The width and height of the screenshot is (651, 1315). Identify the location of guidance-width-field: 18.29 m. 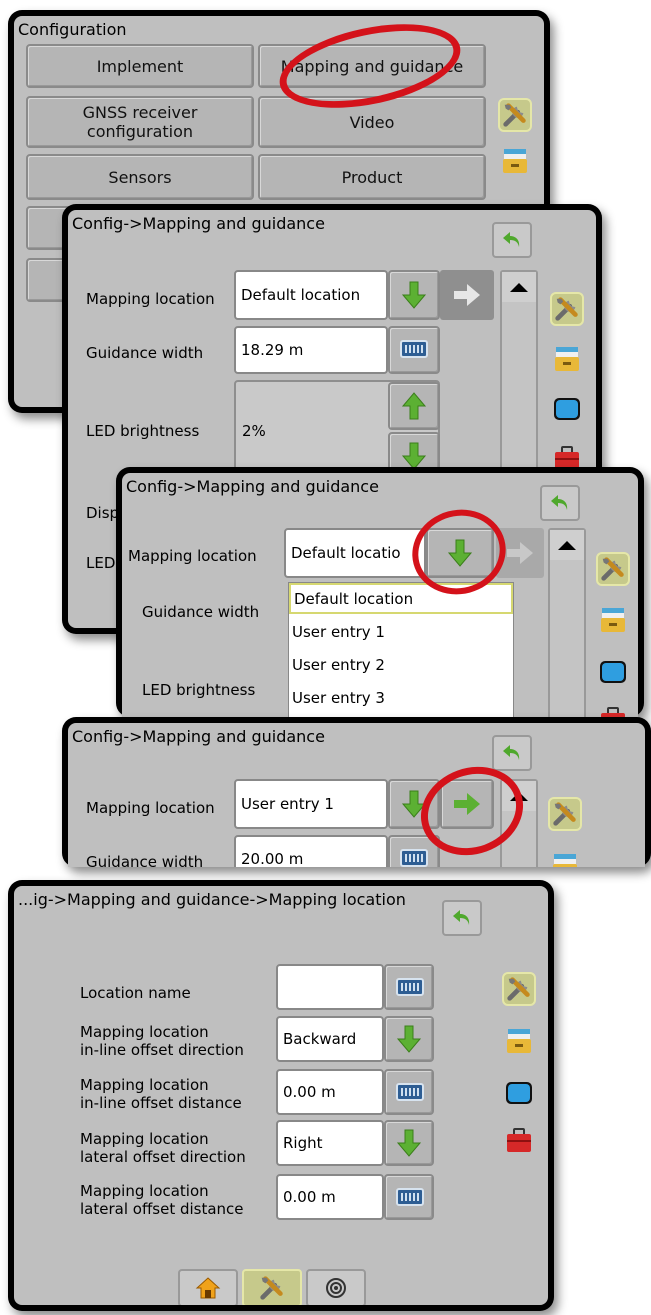
(311, 350).